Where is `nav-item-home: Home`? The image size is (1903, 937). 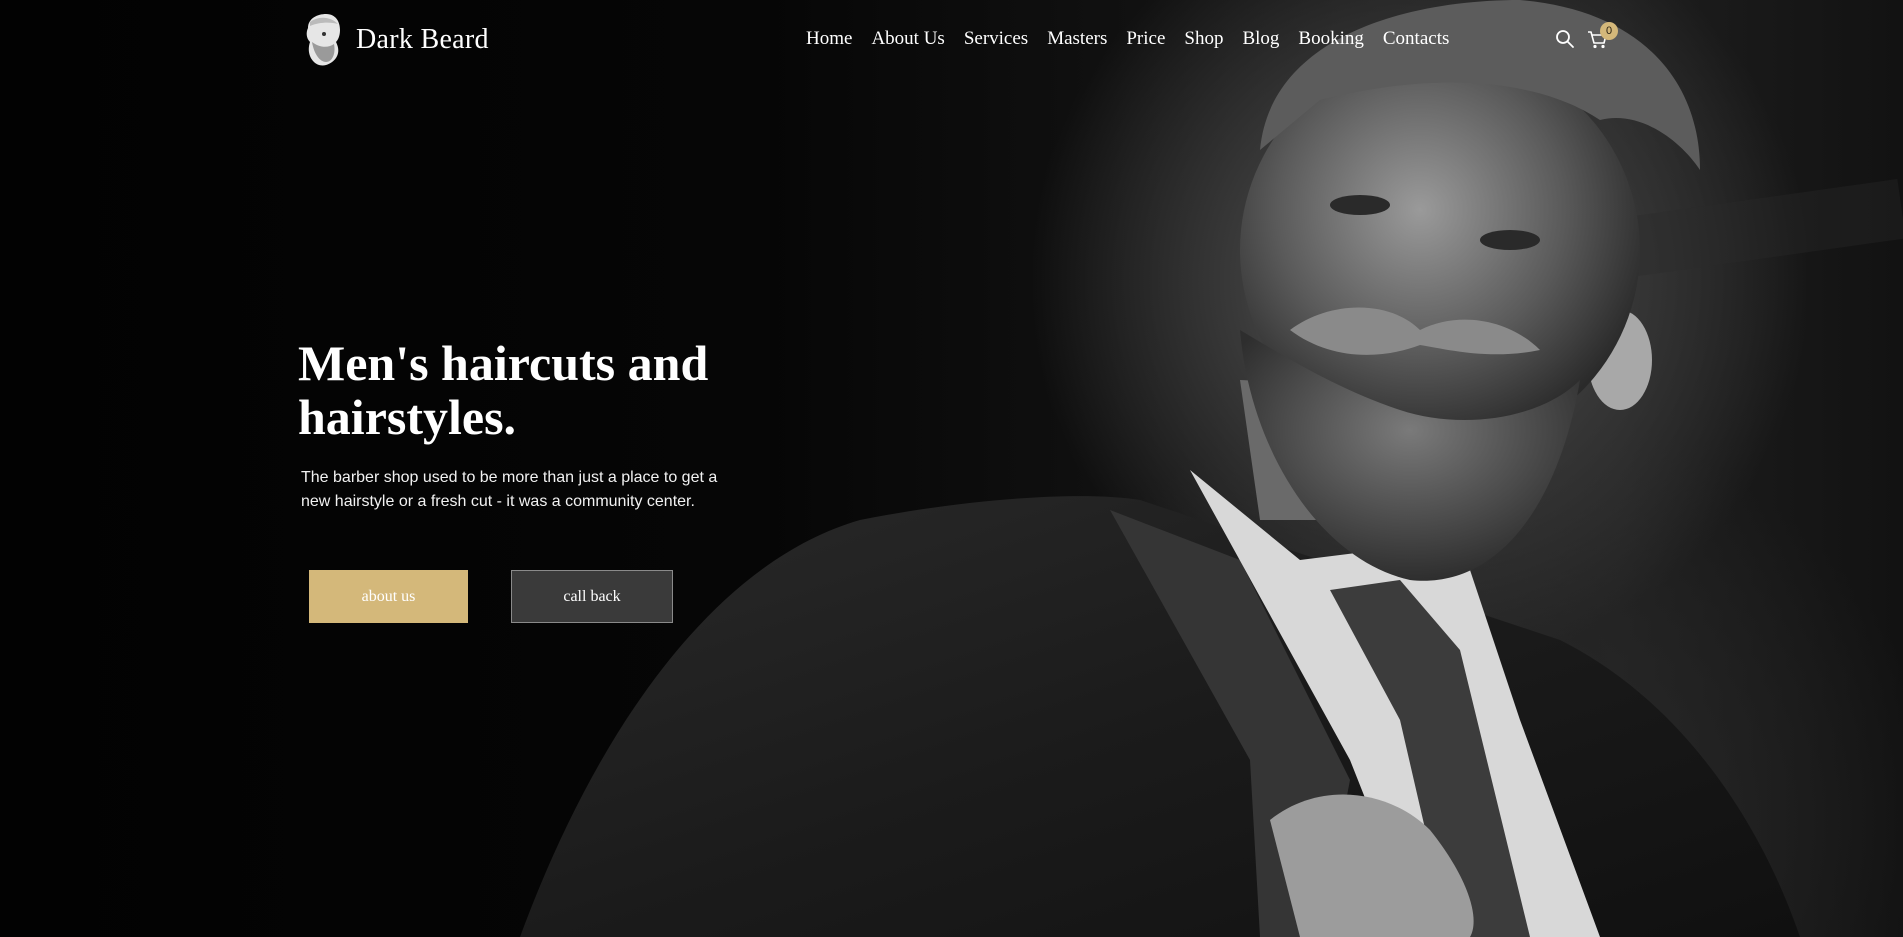
nav-item-home: Home is located at coordinates (829, 39).